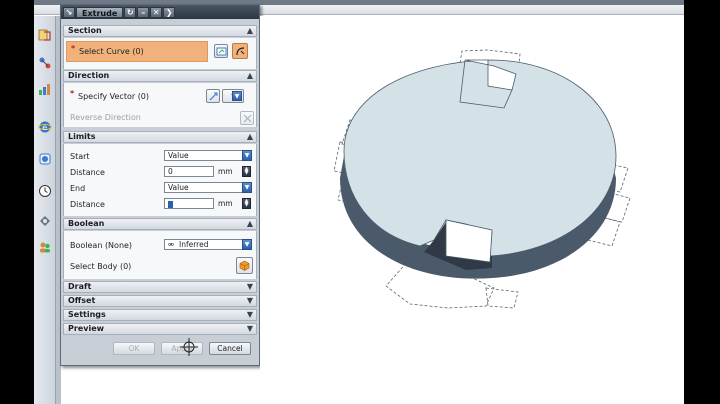 This screenshot has height=404, width=720. I want to click on curve-button, so click(240, 51).